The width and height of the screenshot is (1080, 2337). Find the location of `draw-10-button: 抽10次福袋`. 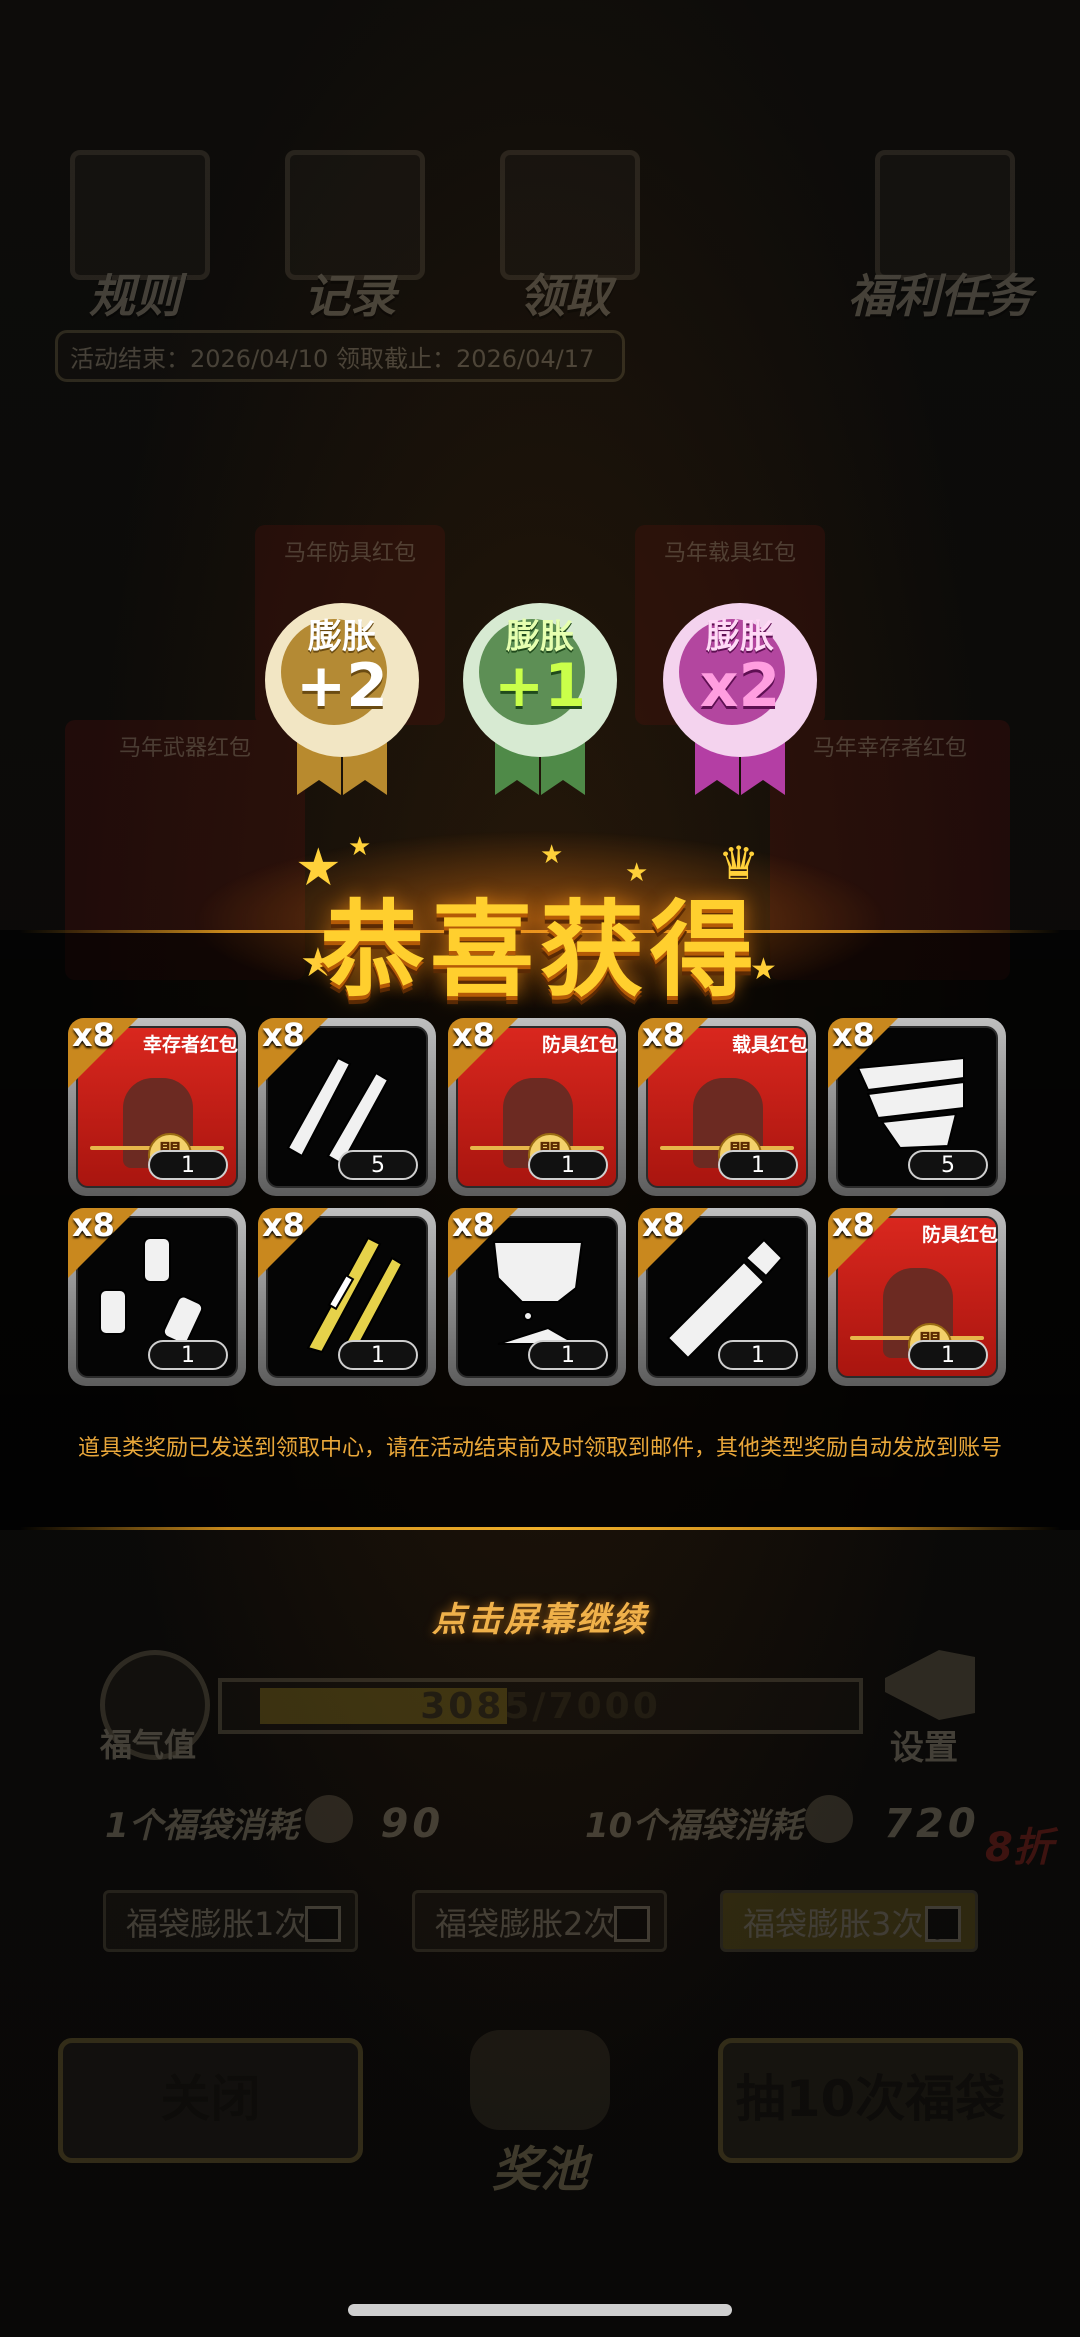

draw-10-button: 抽10次福袋 is located at coordinates (870, 2100).